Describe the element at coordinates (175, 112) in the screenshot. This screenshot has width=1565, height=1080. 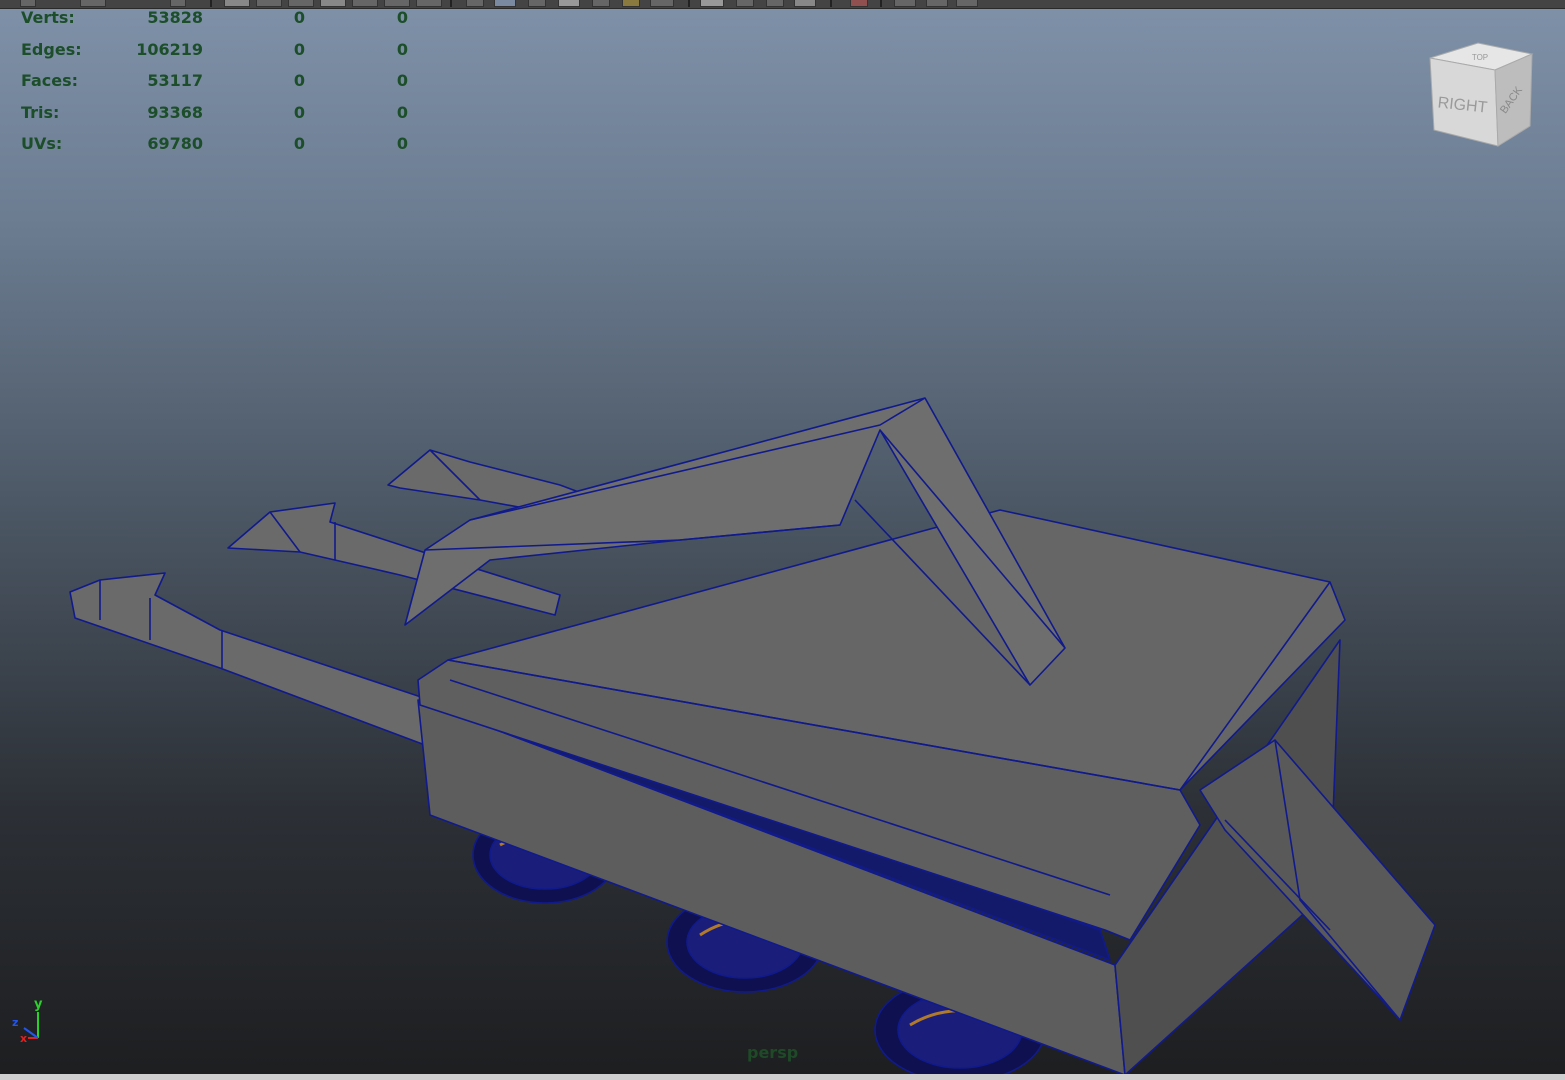
I see `hud-value-total: 93368` at that location.